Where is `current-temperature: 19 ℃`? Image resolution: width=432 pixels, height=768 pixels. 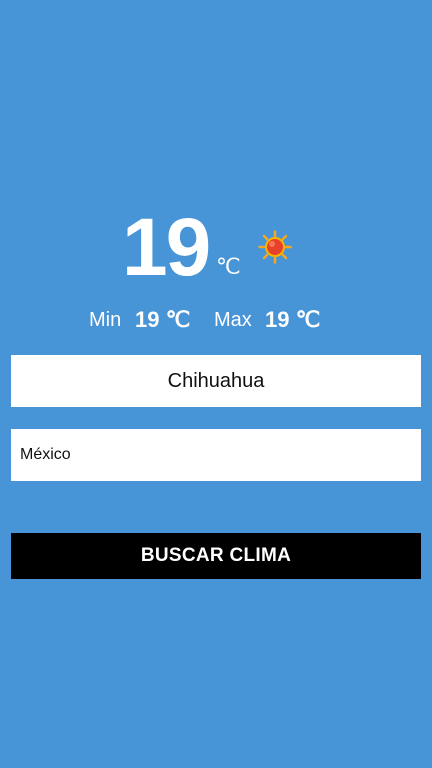
current-temperature: 19 ℃ is located at coordinates (216, 247).